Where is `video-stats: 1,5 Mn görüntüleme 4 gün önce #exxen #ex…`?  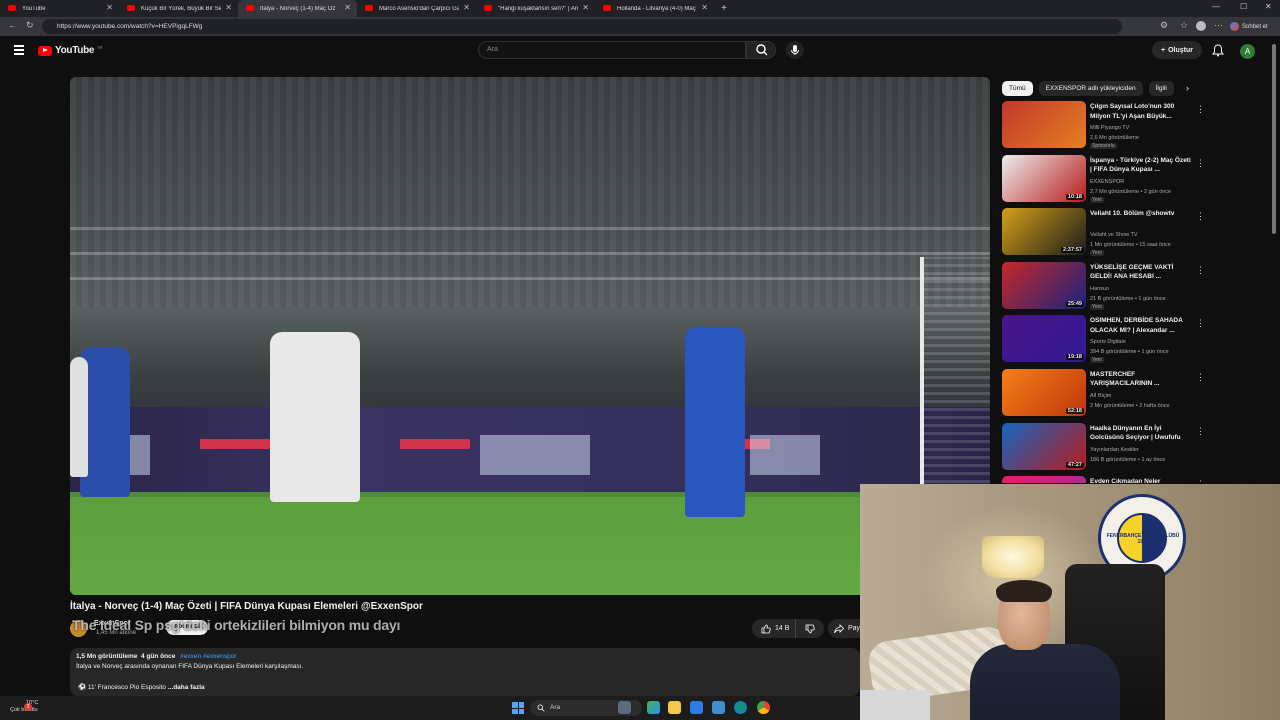
video-stats: 1,5 Mn görüntüleme 4 gün önce #exxen #ex… is located at coordinates (156, 656).